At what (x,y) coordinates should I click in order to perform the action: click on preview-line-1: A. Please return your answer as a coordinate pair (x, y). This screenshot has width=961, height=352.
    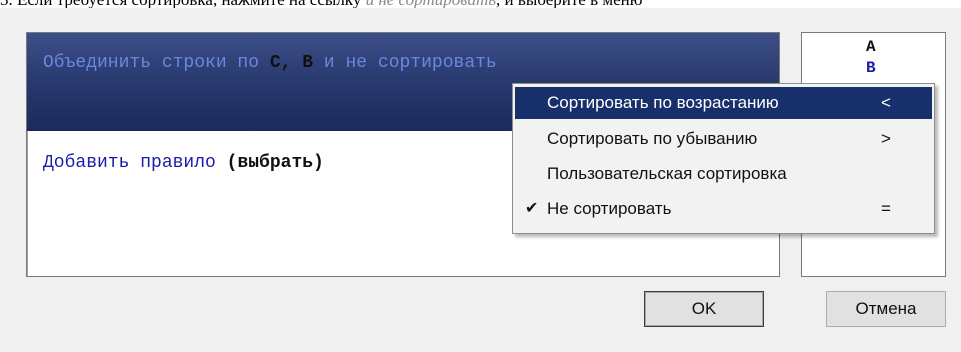
    Looking at the image, I should click on (871, 47).